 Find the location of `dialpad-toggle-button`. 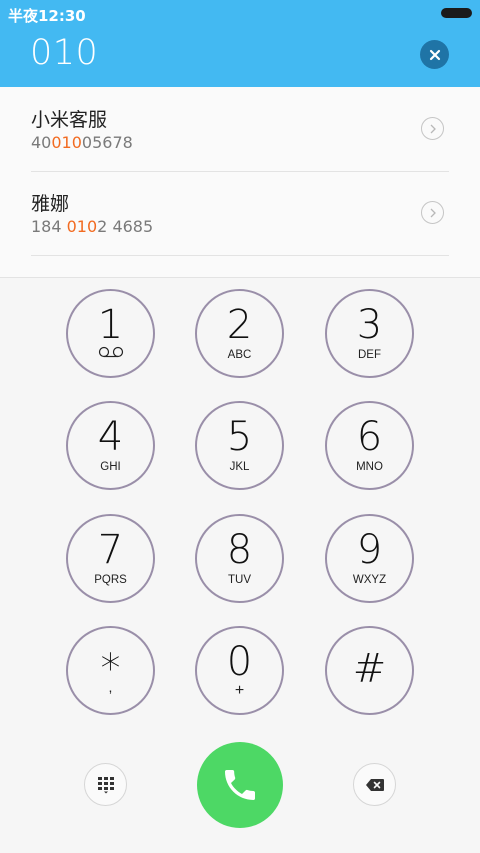

dialpad-toggle-button is located at coordinates (105, 784).